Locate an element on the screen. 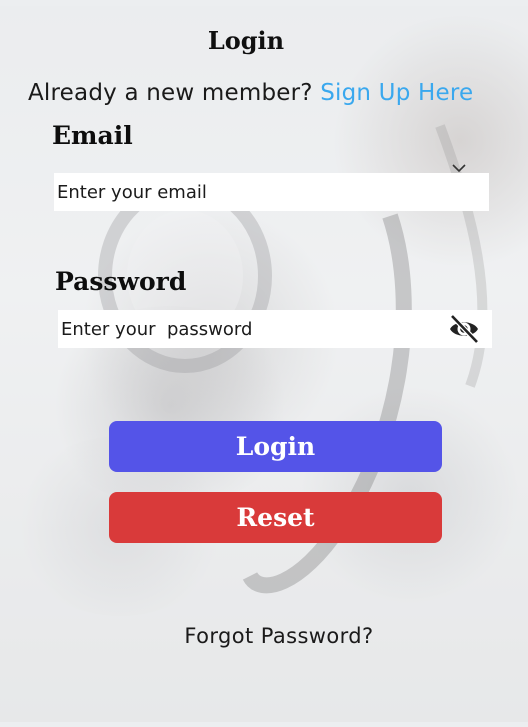 This screenshot has width=528, height=727. password-input is located at coordinates (275, 329).